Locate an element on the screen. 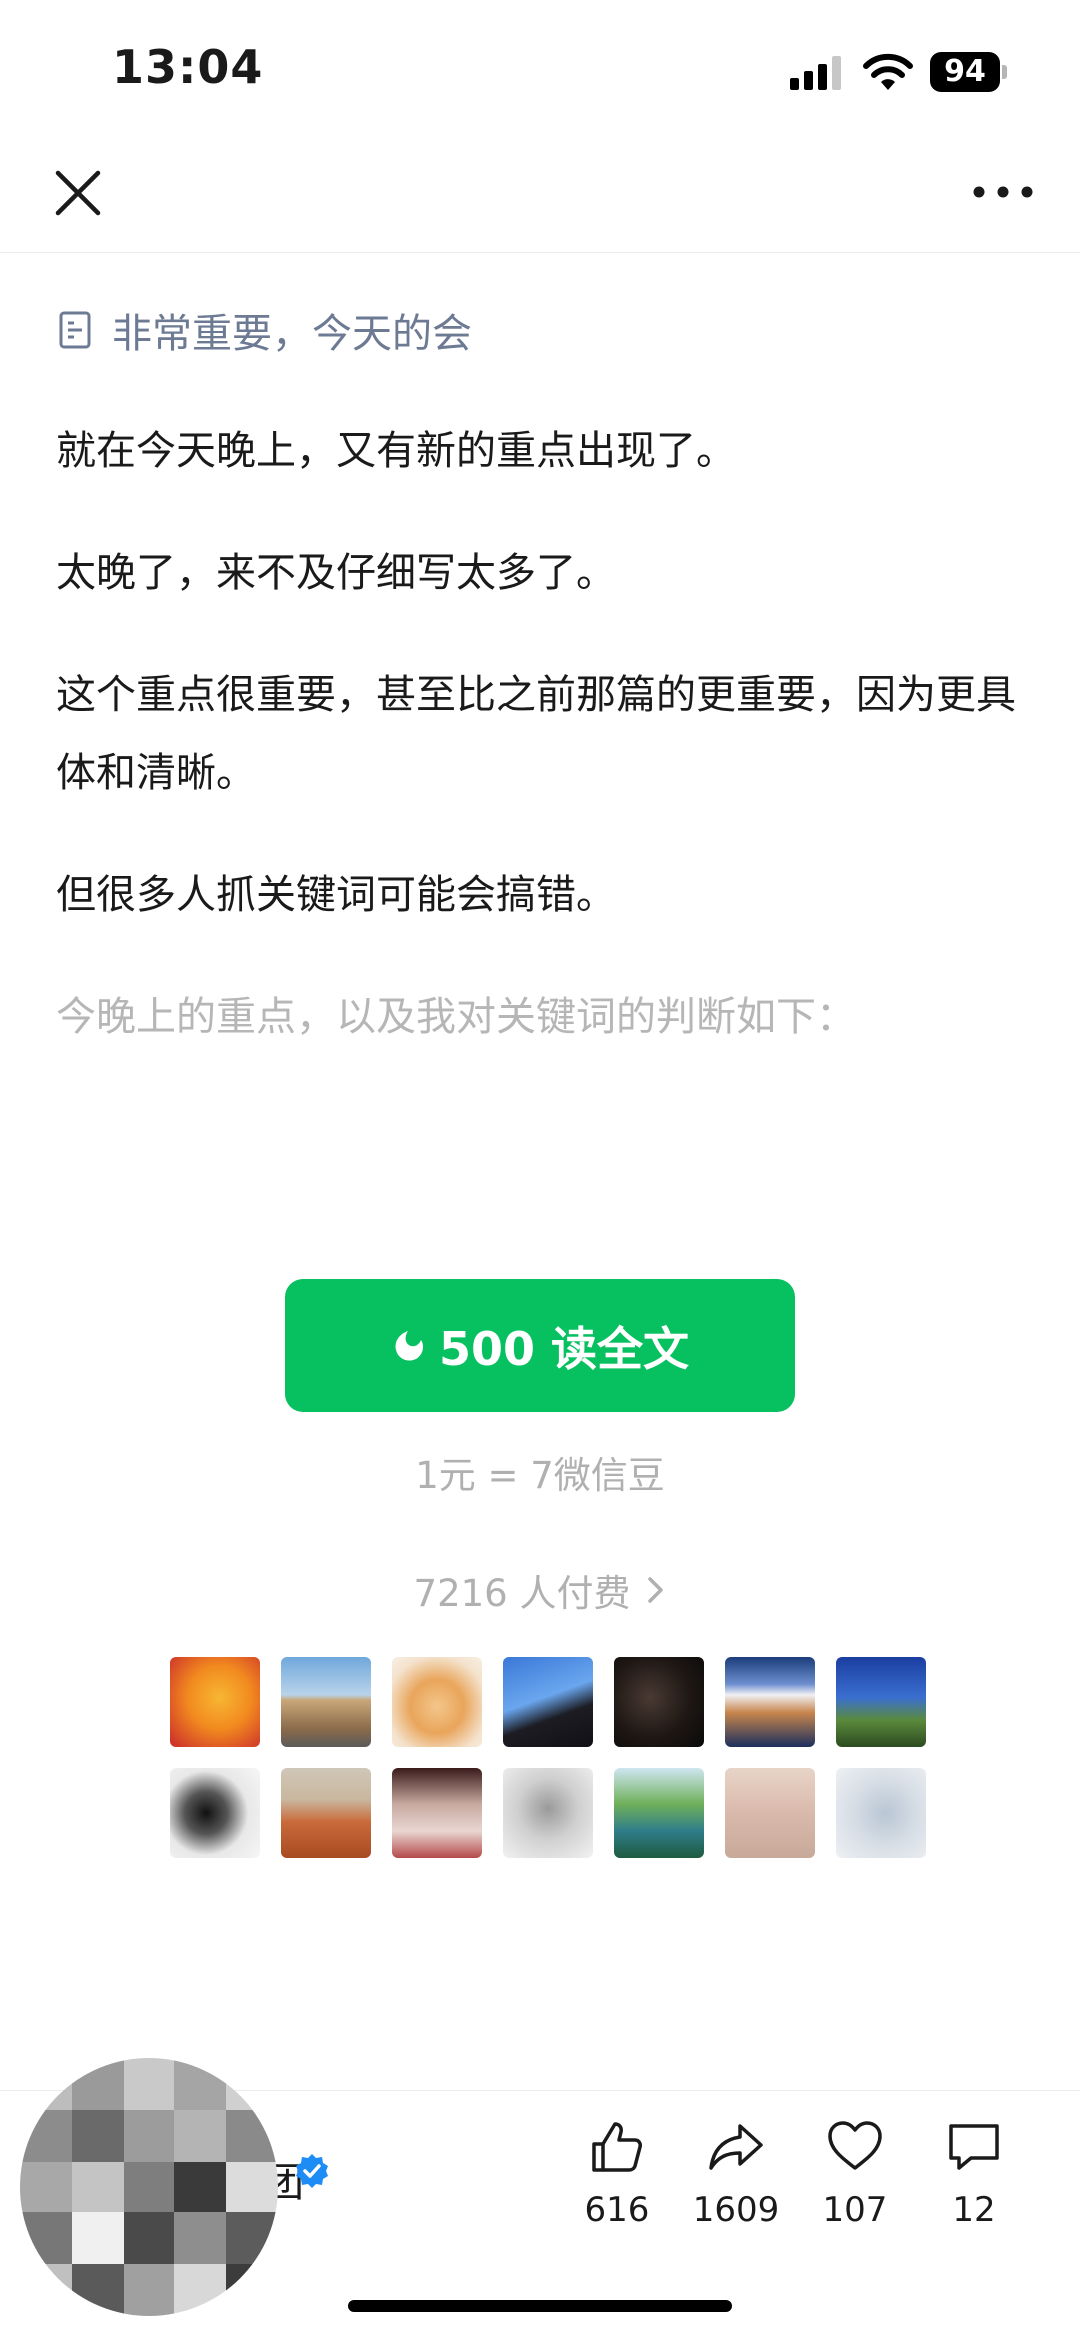 The width and height of the screenshot is (1080, 2337). comment-icon is located at coordinates (974, 2147).